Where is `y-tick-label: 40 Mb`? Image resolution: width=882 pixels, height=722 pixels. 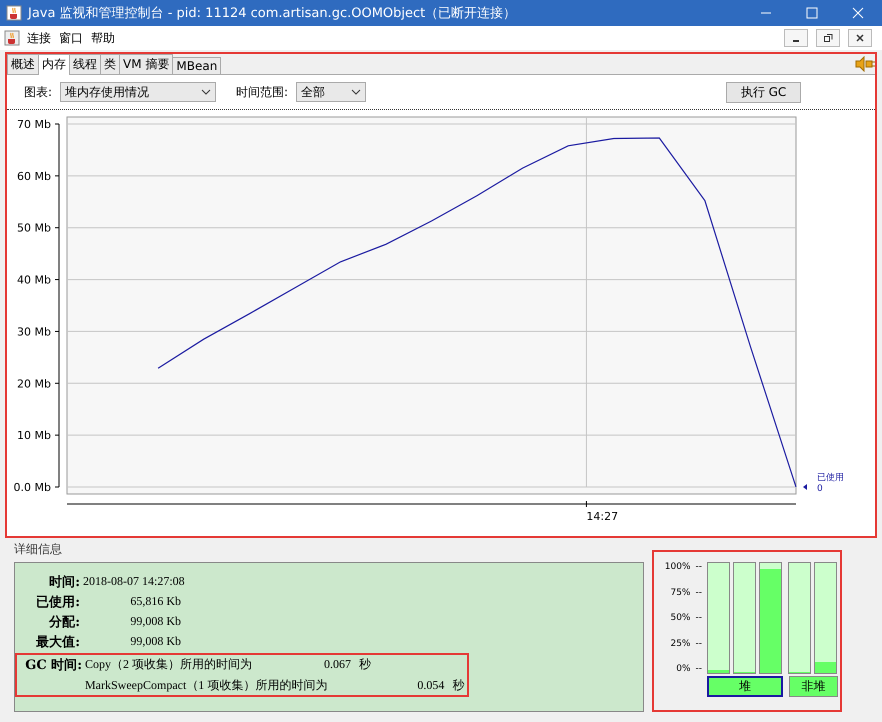 y-tick-label: 40 Mb is located at coordinates (34, 280).